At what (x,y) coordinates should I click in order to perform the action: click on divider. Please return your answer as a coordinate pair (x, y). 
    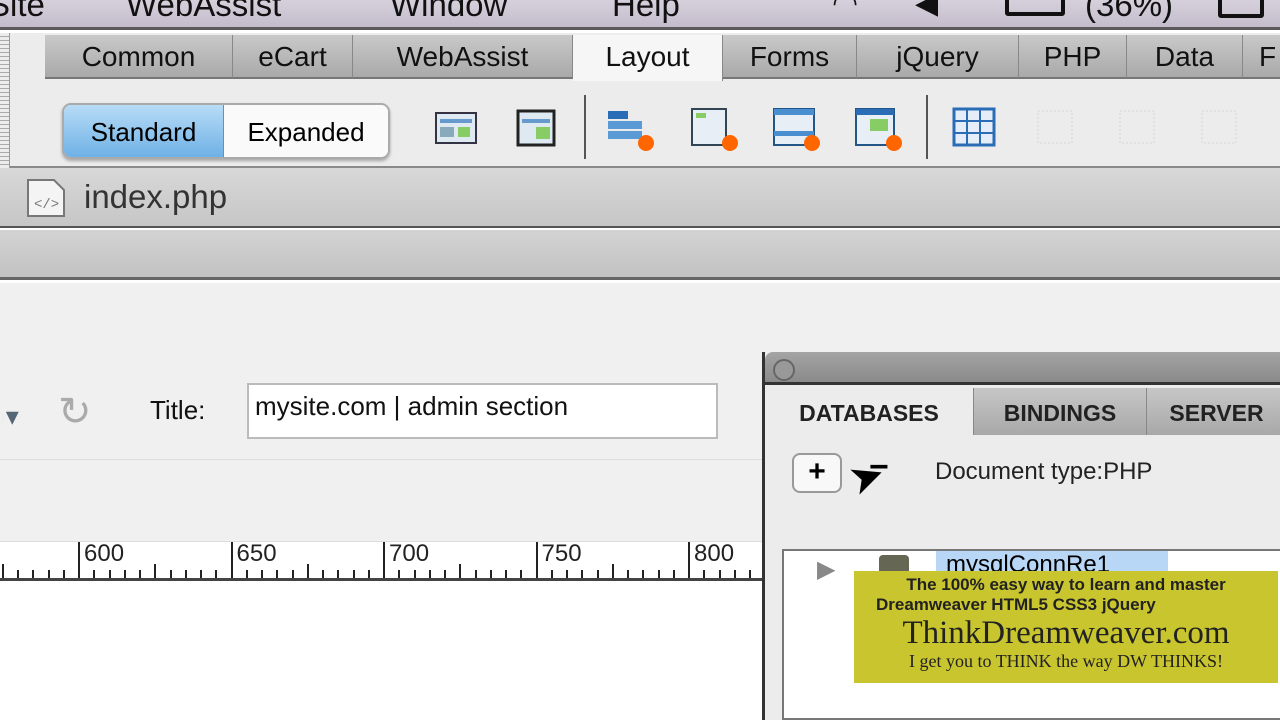
    Looking at the image, I should click on (381, 459).